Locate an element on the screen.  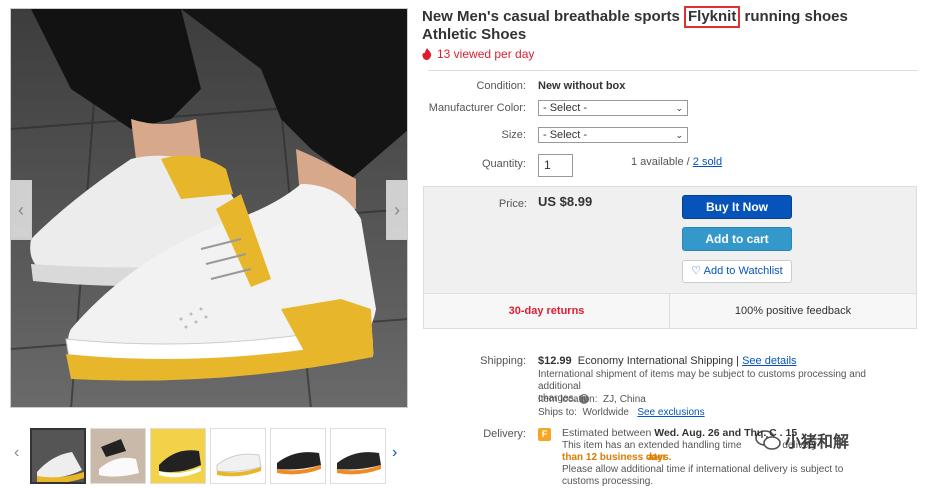
ships-to: Ships to: Worldwide See exclusions is located at coordinates (621, 412).